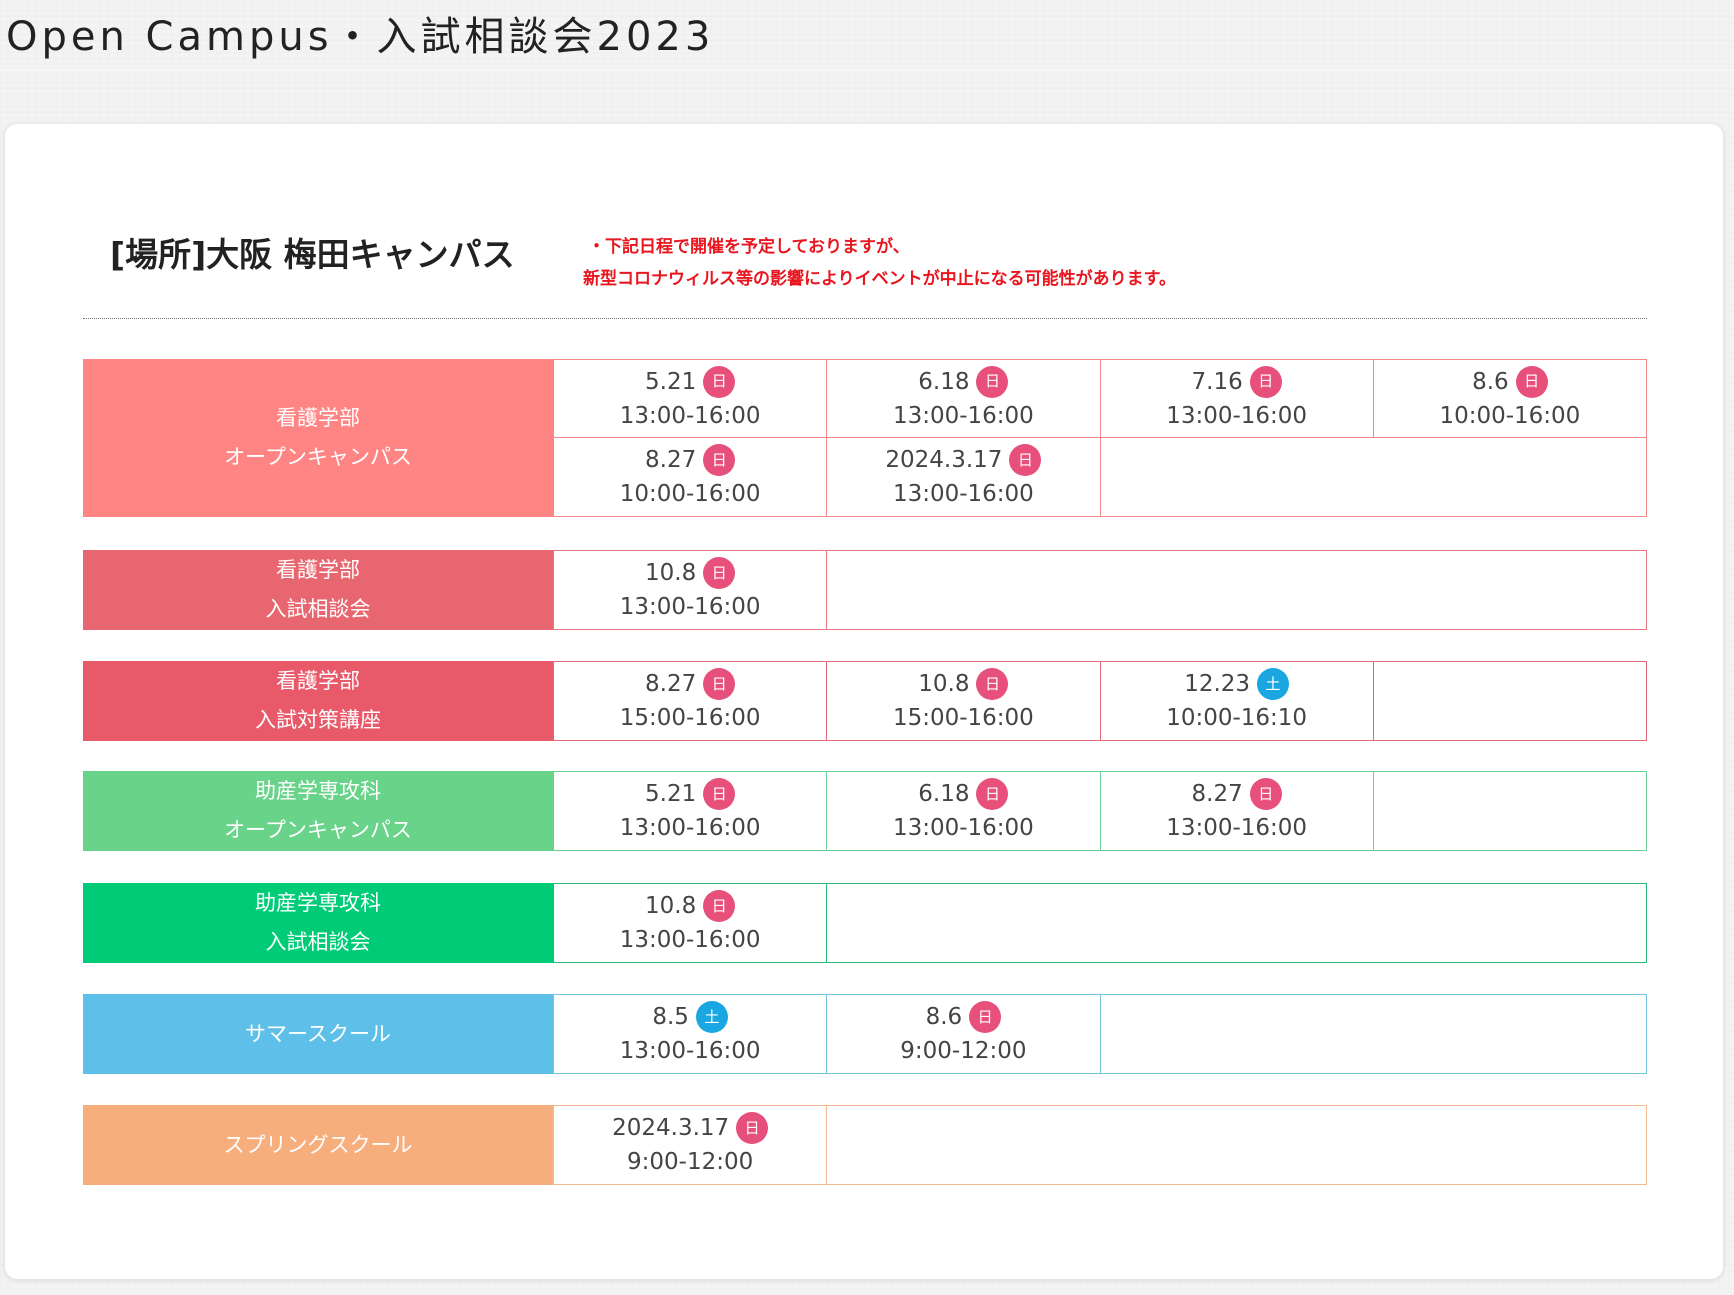  I want to click on session-cell: 12.23 土 10:00-16:10, so click(1236, 701).